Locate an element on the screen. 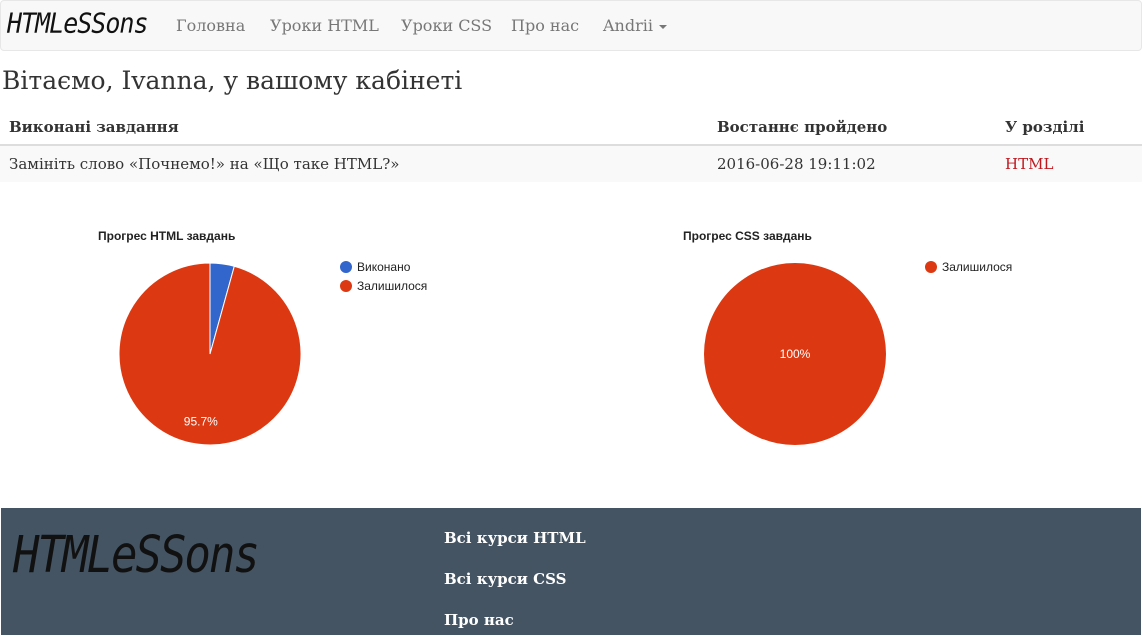  nav-item-html-lessons: Уроки HTML is located at coordinates (324, 25).